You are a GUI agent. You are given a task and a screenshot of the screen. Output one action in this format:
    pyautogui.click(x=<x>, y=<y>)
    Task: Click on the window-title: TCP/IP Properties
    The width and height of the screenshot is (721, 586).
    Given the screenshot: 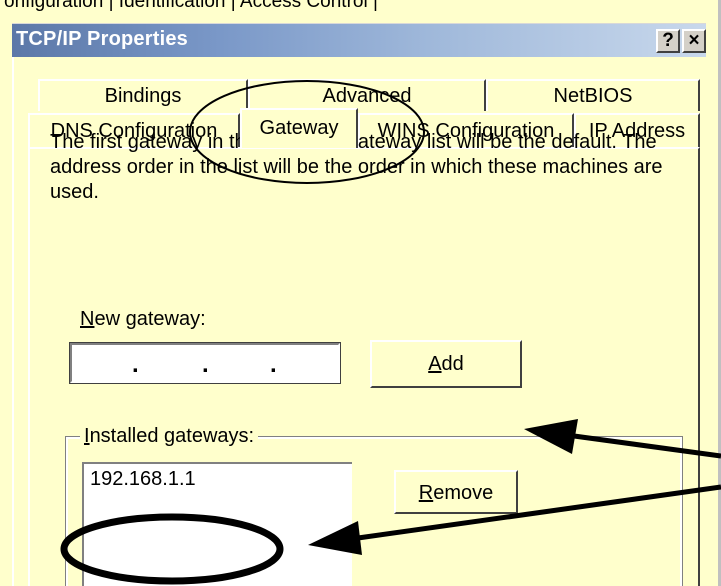 What is the action you would take?
    pyautogui.click(x=102, y=39)
    